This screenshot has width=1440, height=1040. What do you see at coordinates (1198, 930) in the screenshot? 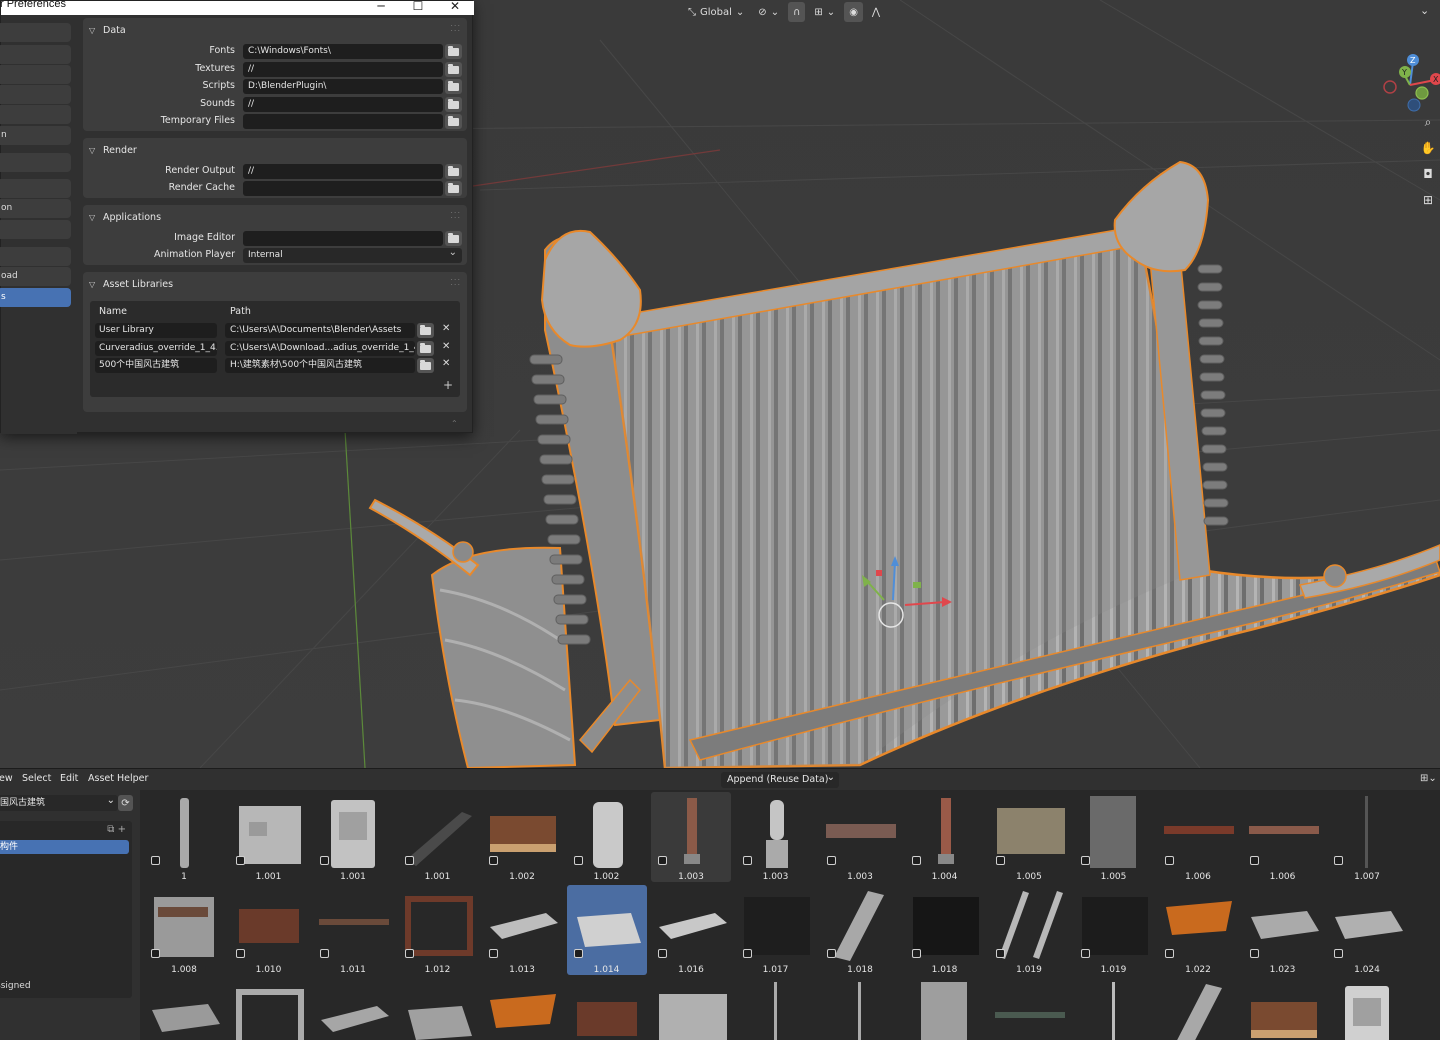
I see `asset-tile: 1.022` at bounding box center [1198, 930].